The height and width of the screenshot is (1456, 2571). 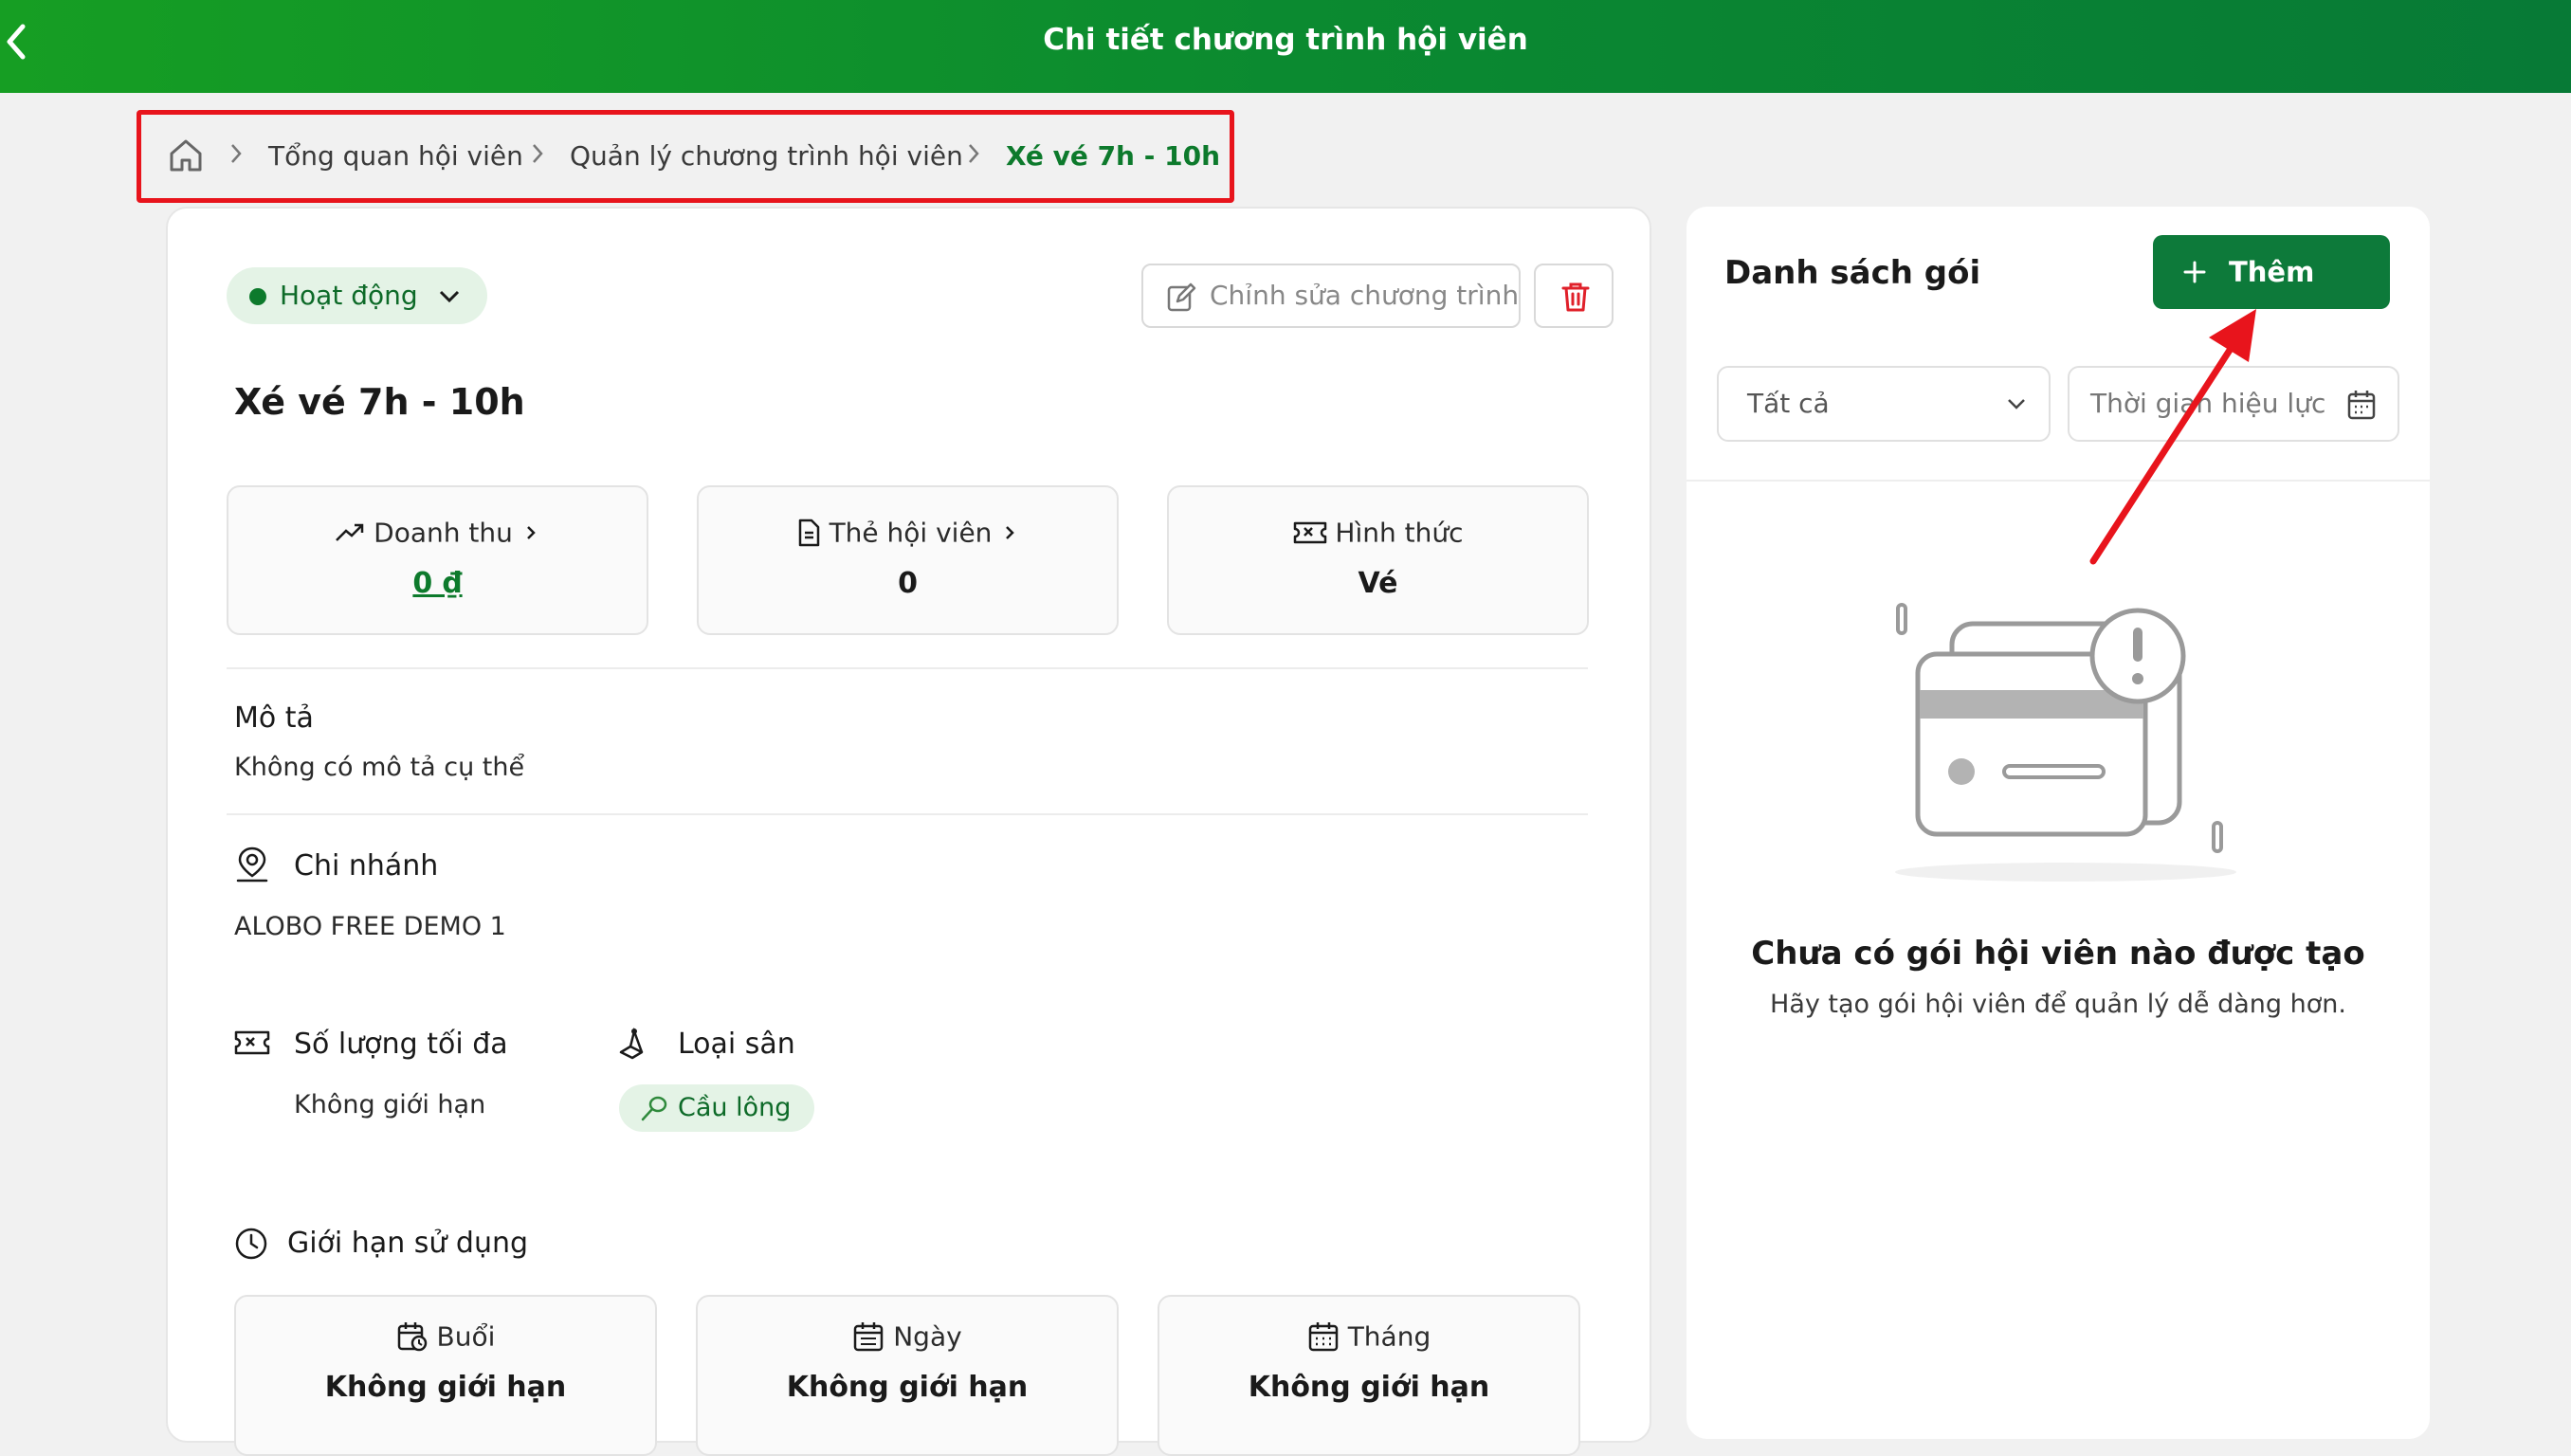 What do you see at coordinates (908, 583) in the screenshot?
I see `stat-member-cards-value: 0` at bounding box center [908, 583].